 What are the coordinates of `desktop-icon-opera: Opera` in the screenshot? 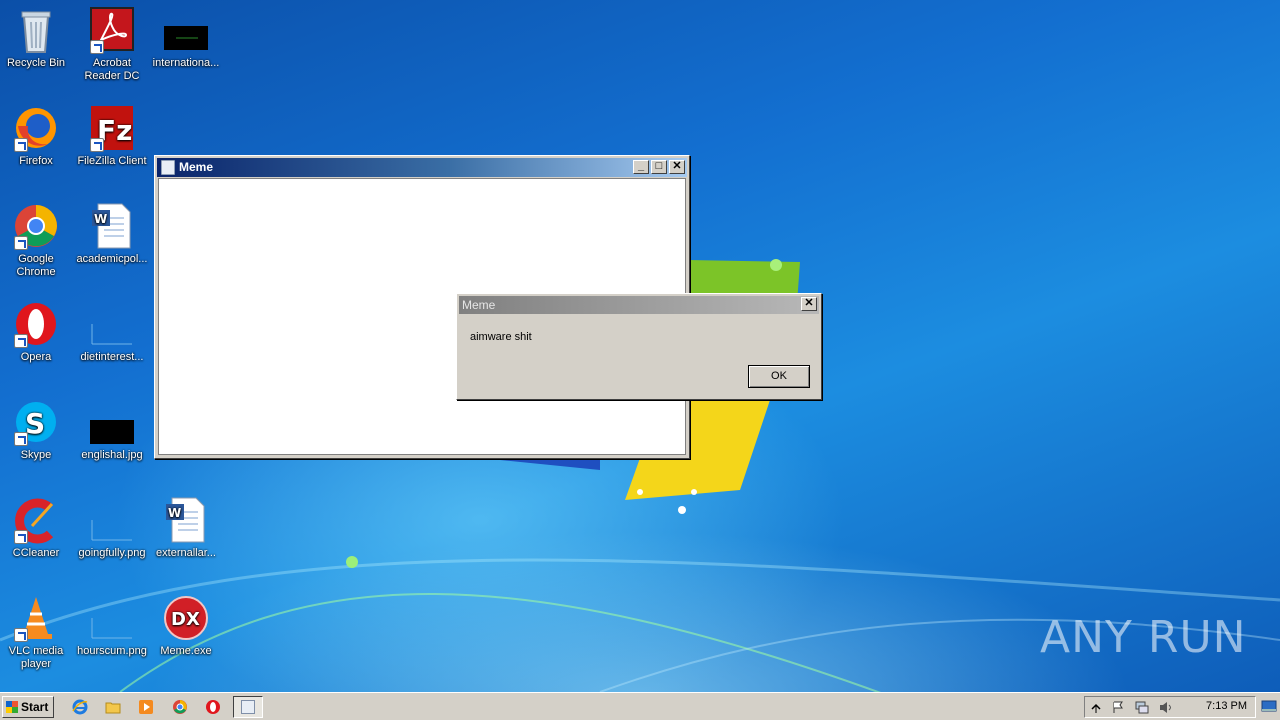 It's located at (37, 332).